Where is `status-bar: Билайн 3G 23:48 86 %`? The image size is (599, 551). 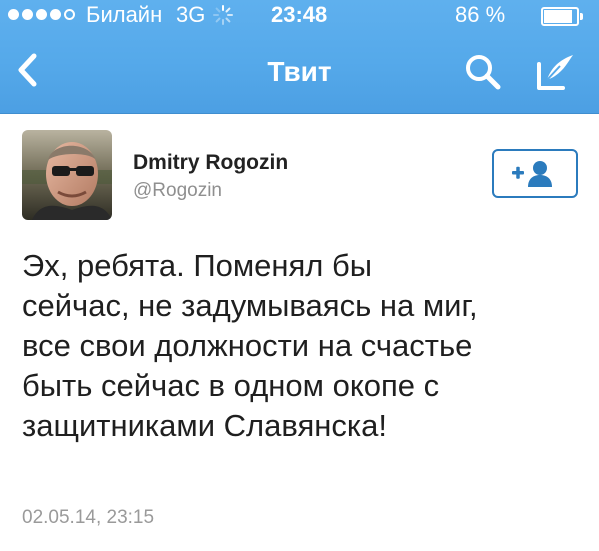 status-bar: Билайн 3G 23:48 86 % is located at coordinates (299, 15).